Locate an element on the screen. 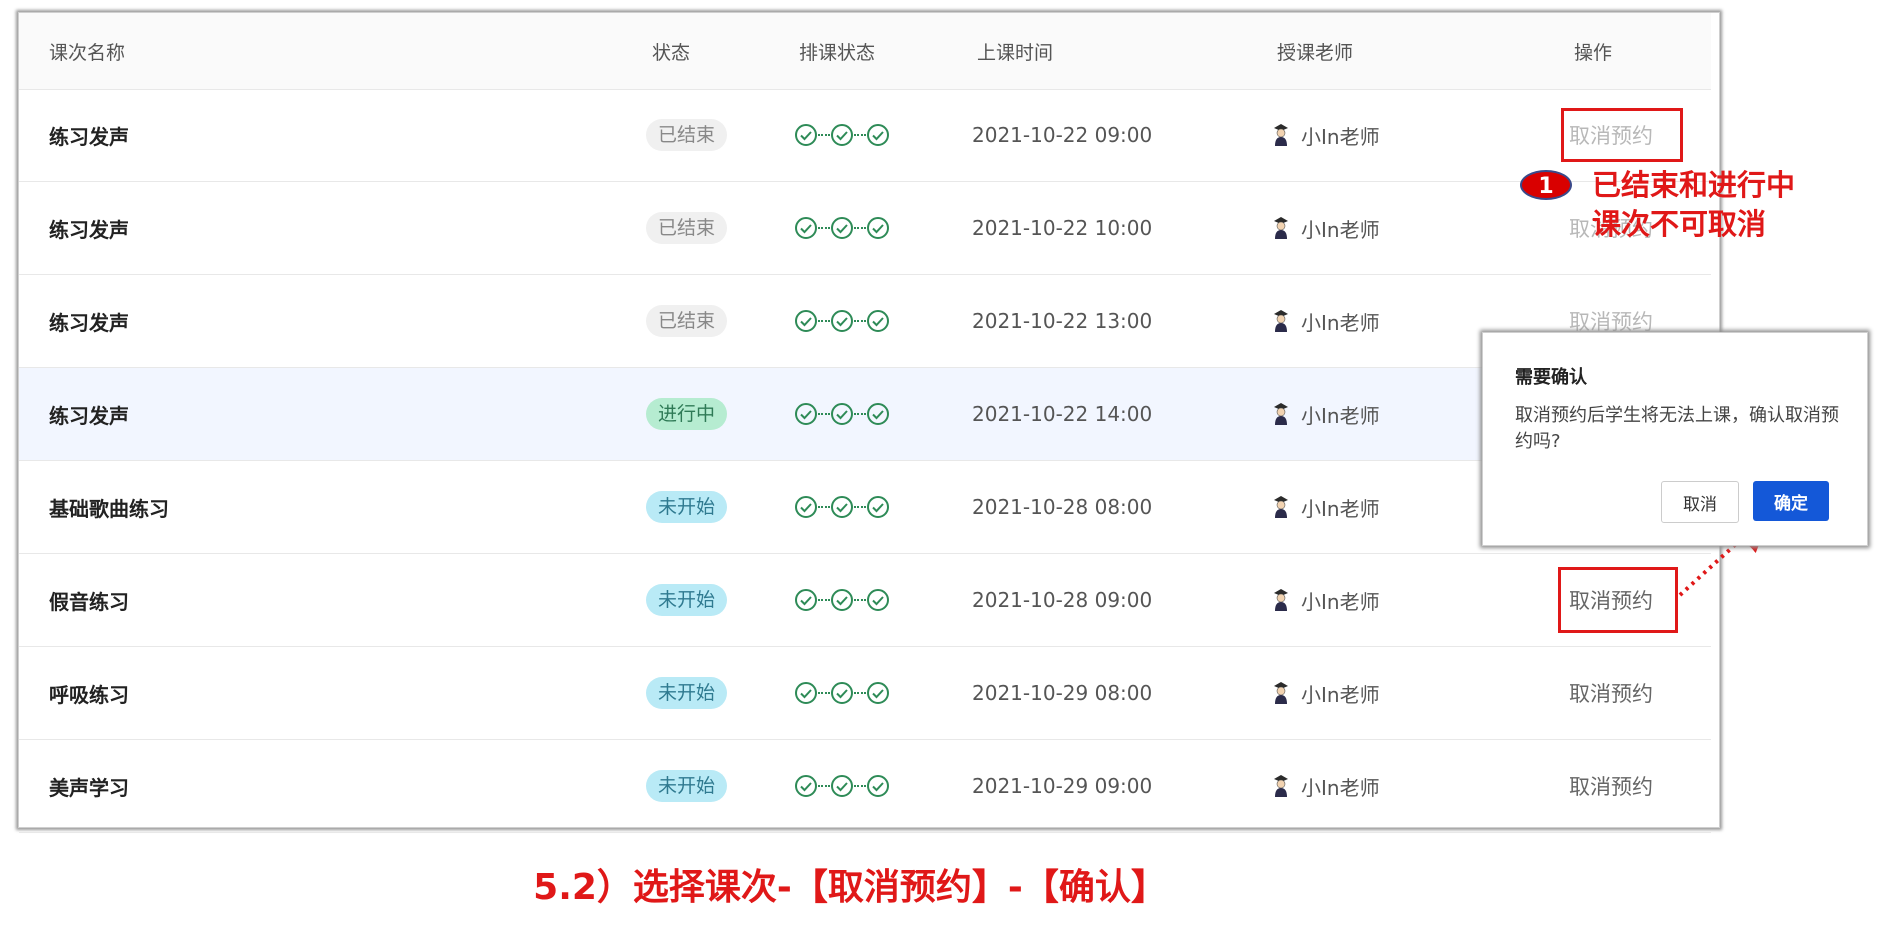 This screenshot has height=931, width=1896. course-name: 假音练习 is located at coordinates (89, 601).